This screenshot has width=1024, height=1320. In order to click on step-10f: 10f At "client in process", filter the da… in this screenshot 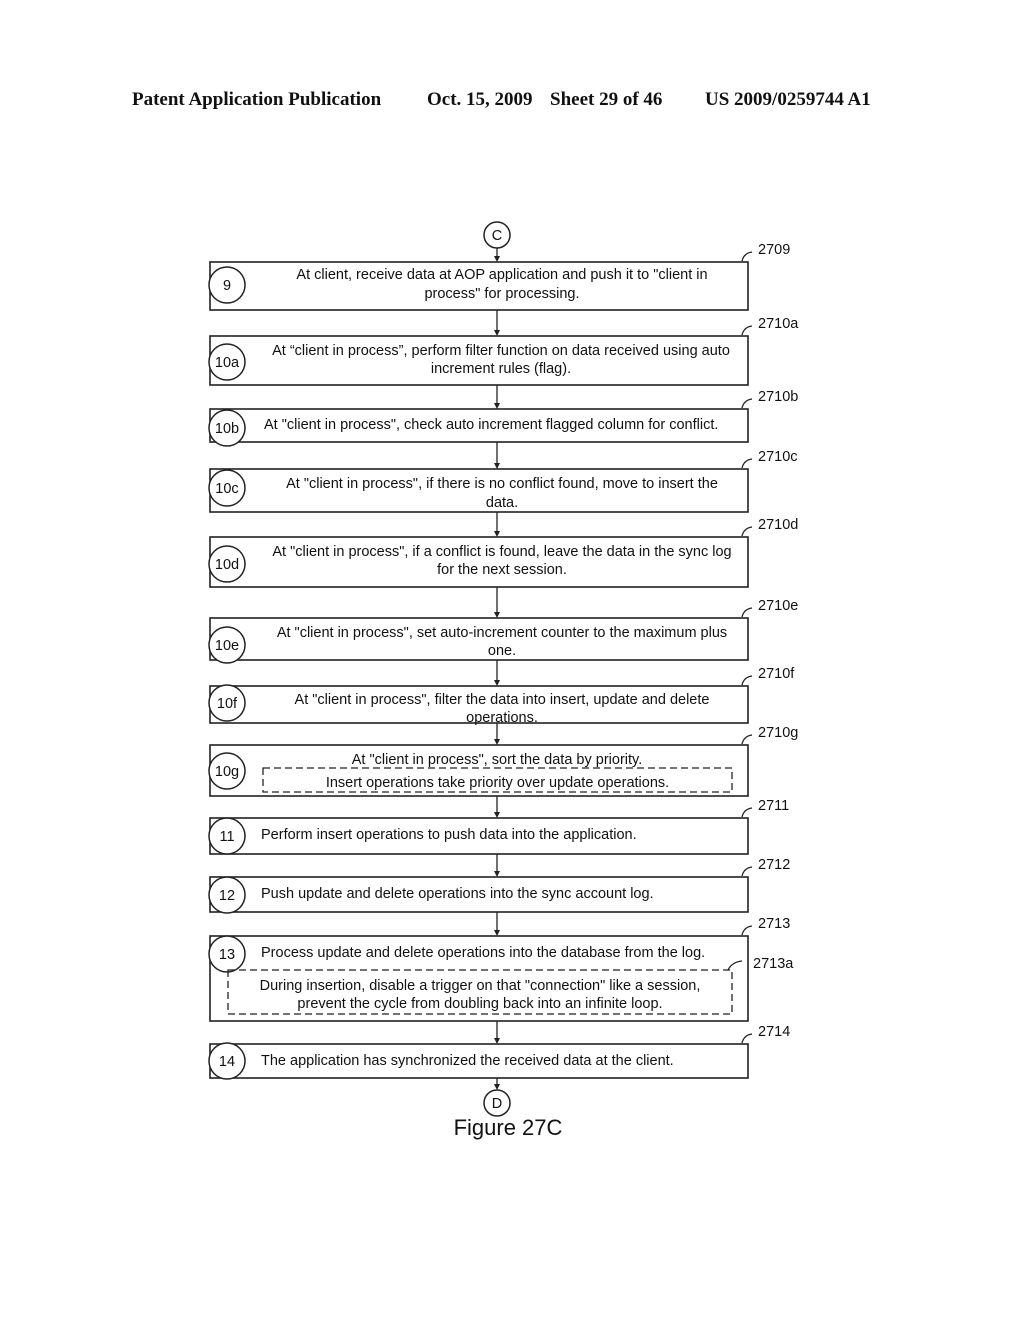, I will do `click(501, 696)`.